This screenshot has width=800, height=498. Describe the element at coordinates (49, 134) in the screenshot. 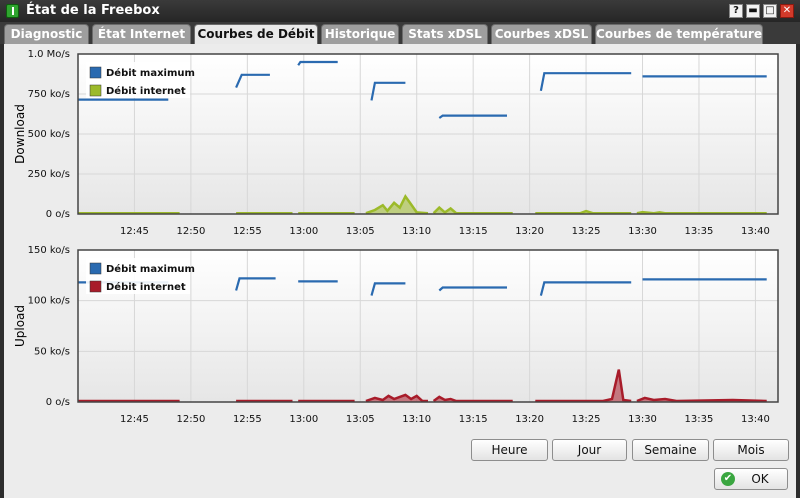

I see `y-tick-label: 500 ko/s` at that location.